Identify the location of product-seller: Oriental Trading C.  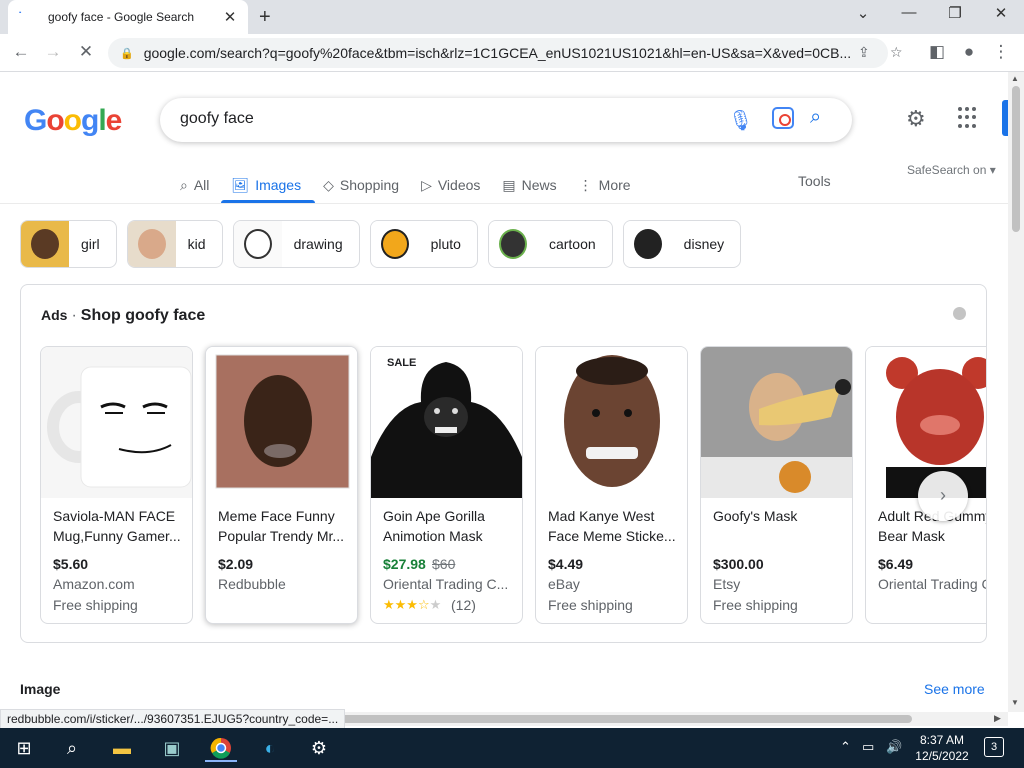
(932, 584).